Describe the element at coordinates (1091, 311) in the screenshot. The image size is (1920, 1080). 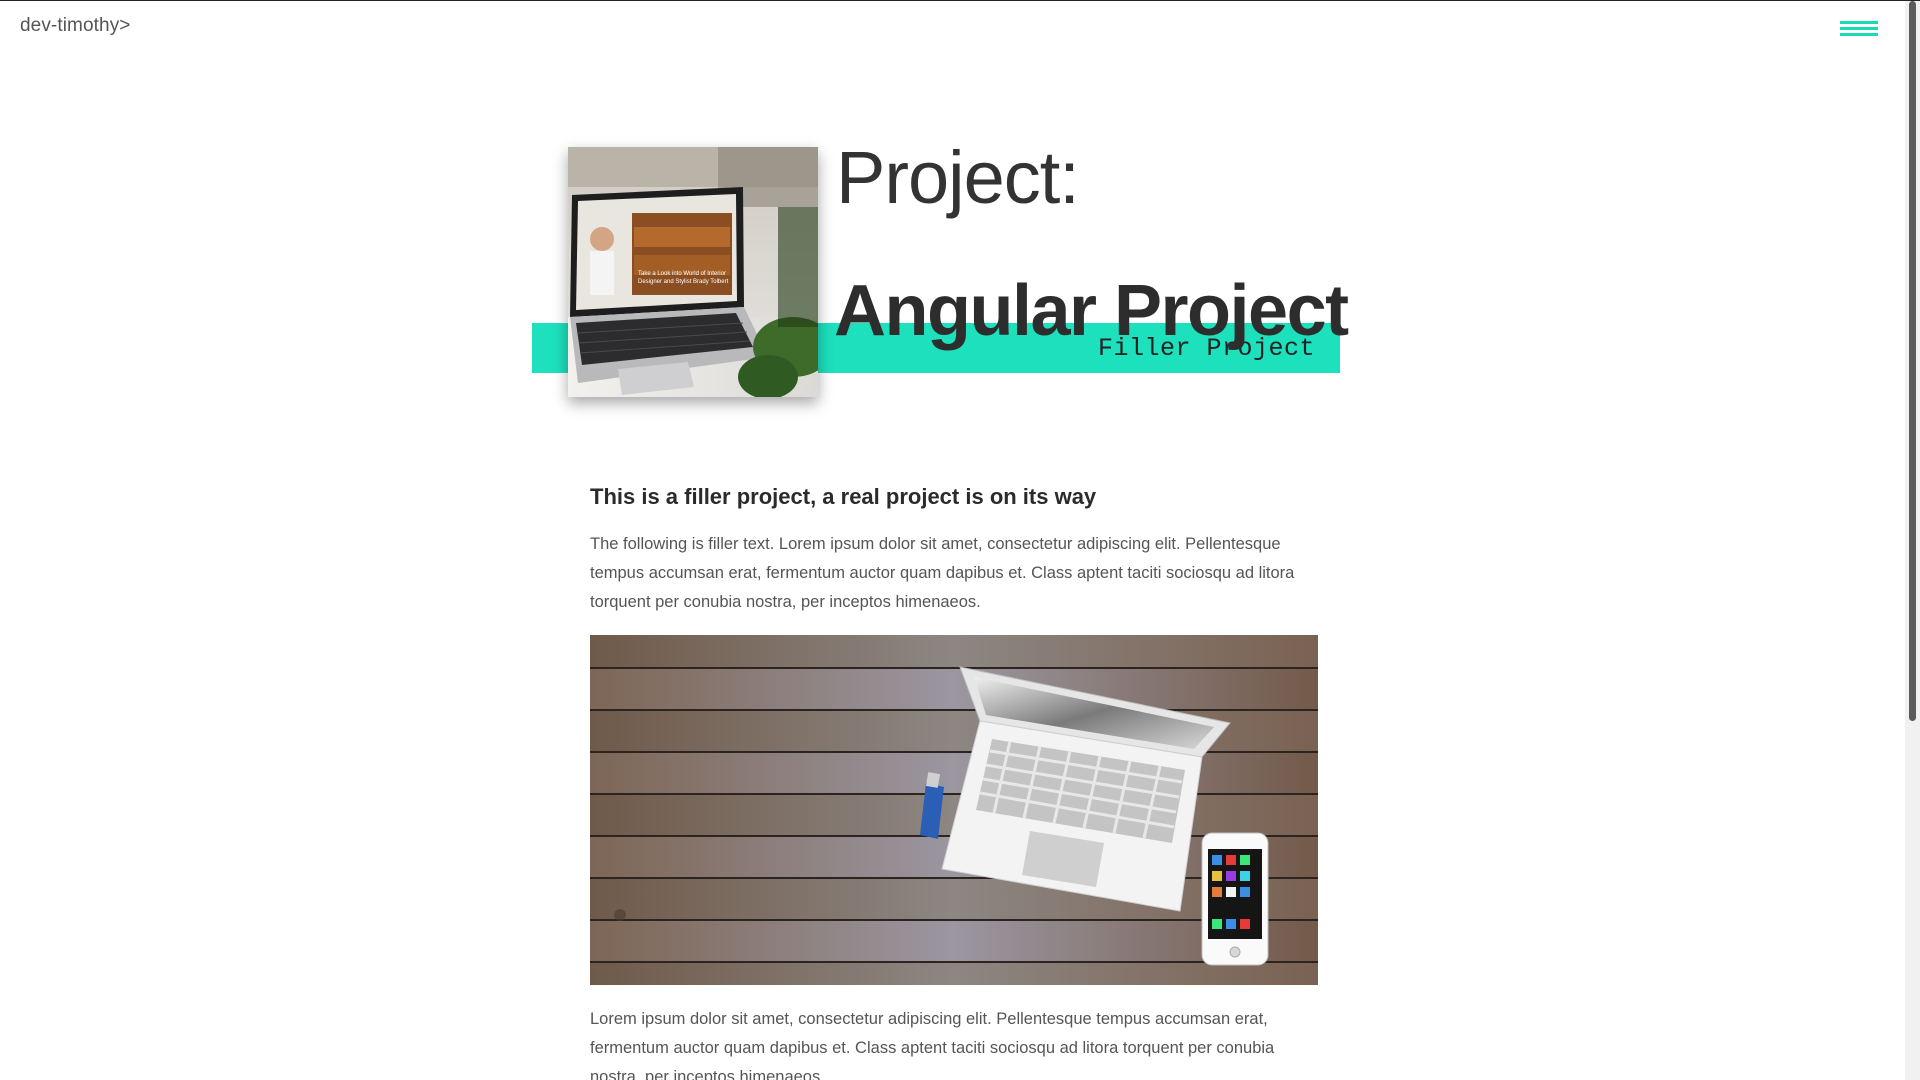
I see `page-title: Angular Project` at that location.